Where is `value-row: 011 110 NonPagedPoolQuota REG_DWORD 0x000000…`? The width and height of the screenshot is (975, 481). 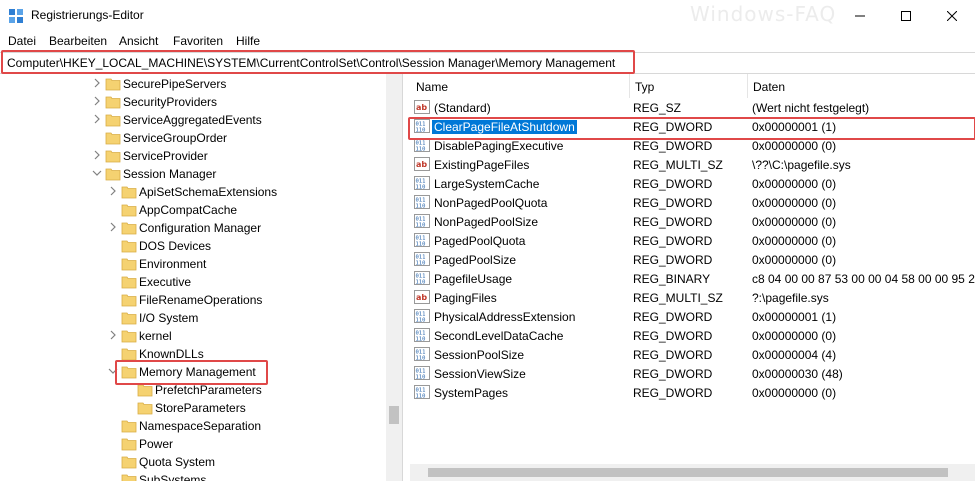
value-row: 011 110 NonPagedPoolQuota REG_DWORD 0x000000… is located at coordinates (692, 202).